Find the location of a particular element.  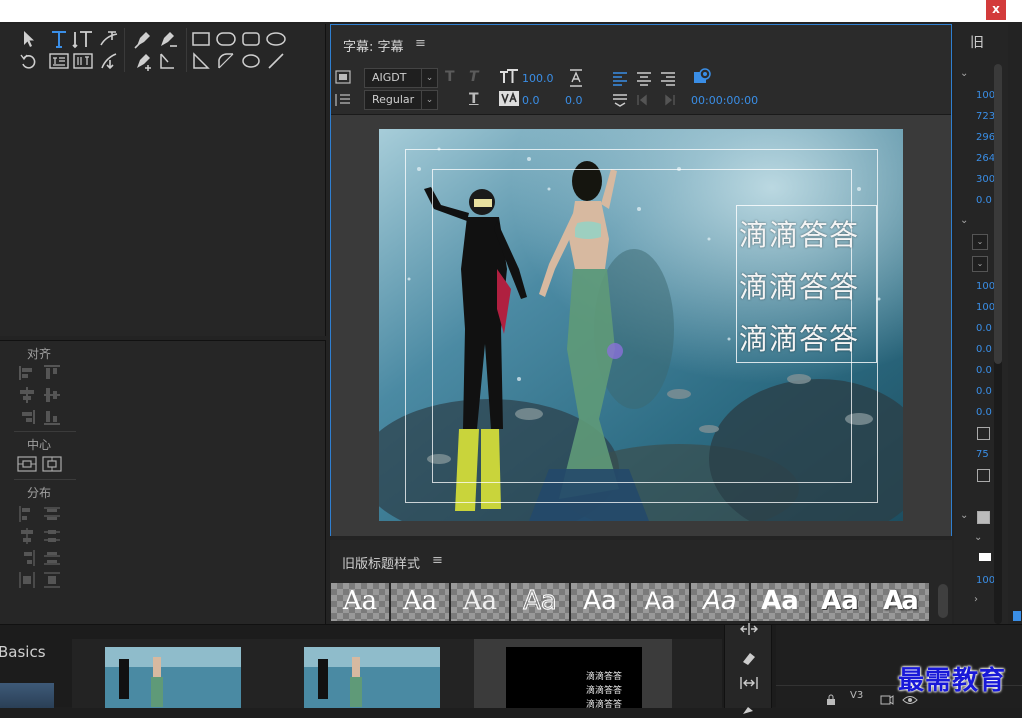

italic-icon: T is located at coordinates (474, 77).